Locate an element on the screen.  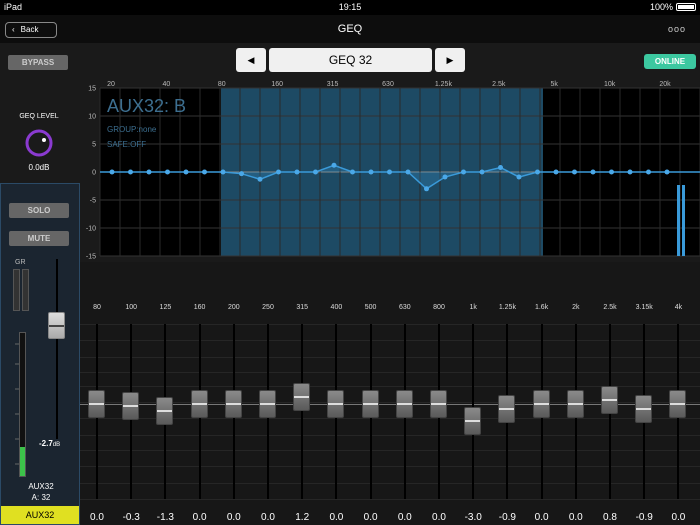
band-value: -0.3 is located at coordinates (131, 517).